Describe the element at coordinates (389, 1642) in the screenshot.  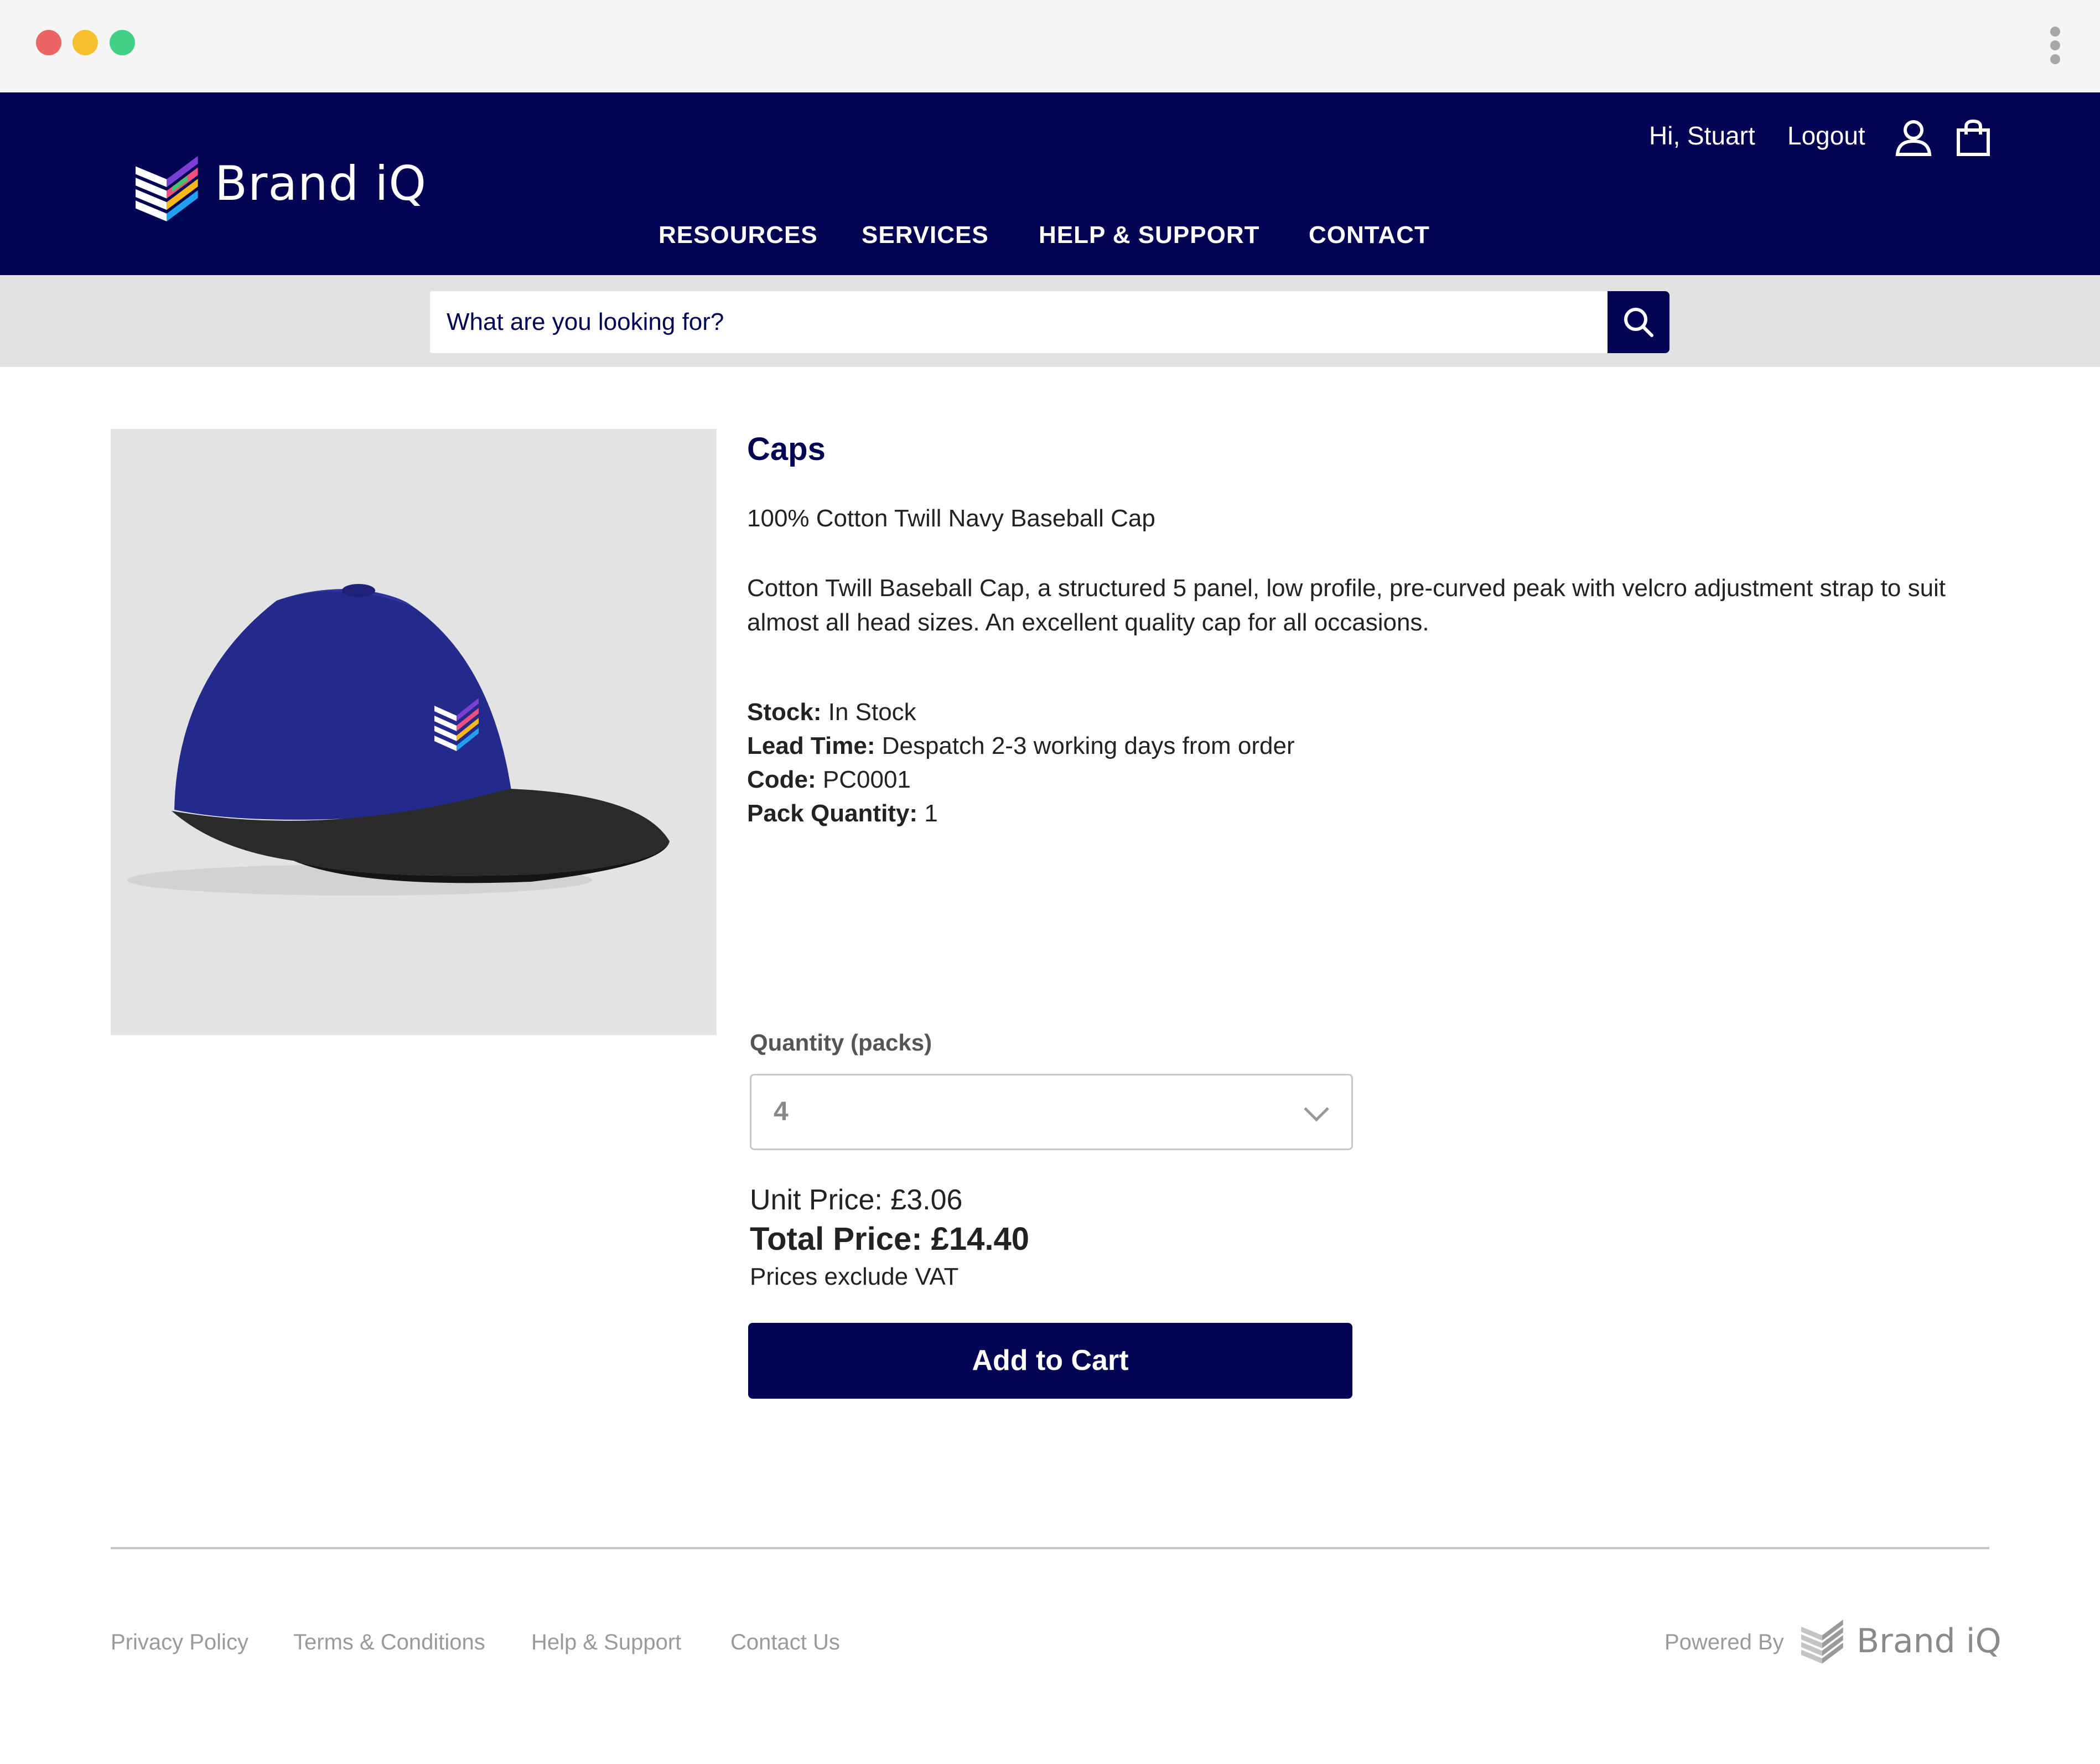
I see `footer-terms-conditions: Terms & Conditions` at that location.